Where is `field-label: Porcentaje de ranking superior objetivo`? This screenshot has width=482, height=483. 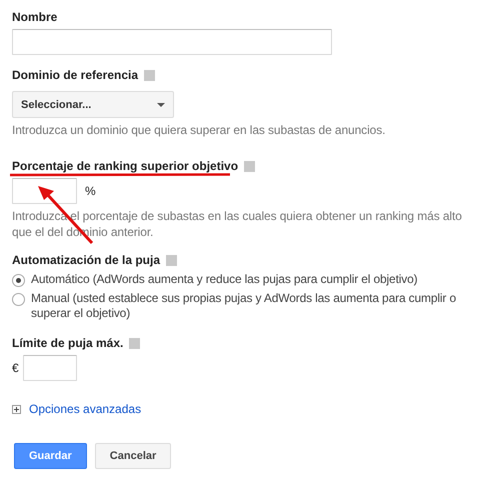
field-label: Porcentaje de ranking superior objetivo is located at coordinates (125, 166).